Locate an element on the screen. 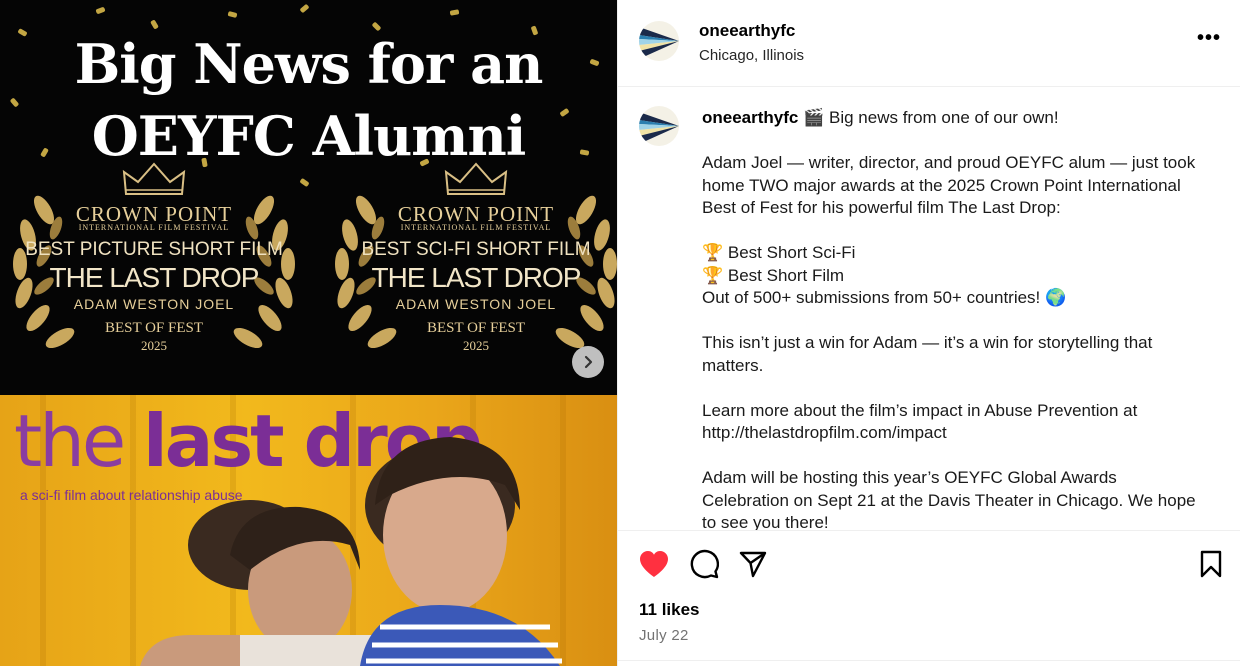 The width and height of the screenshot is (1240, 666). laurel-award: BEST PICTURE SHORT FILM is located at coordinates (154, 249).